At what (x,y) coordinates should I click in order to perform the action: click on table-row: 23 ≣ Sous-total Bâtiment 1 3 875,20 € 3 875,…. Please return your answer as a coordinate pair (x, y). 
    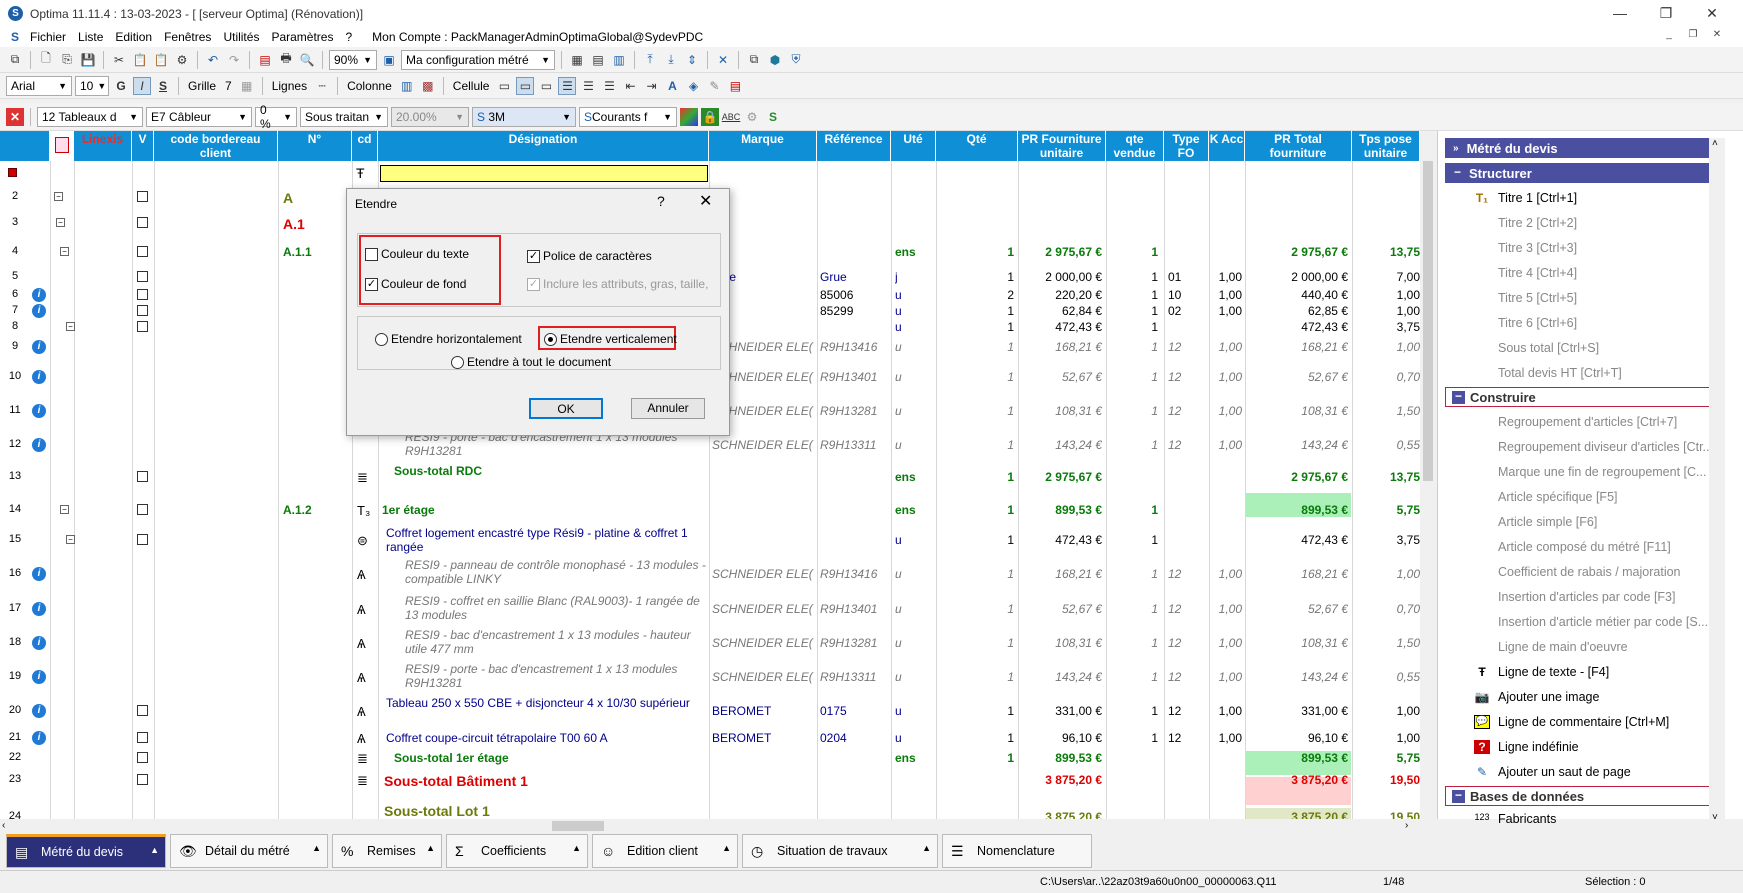
    Looking at the image, I should click on (710, 780).